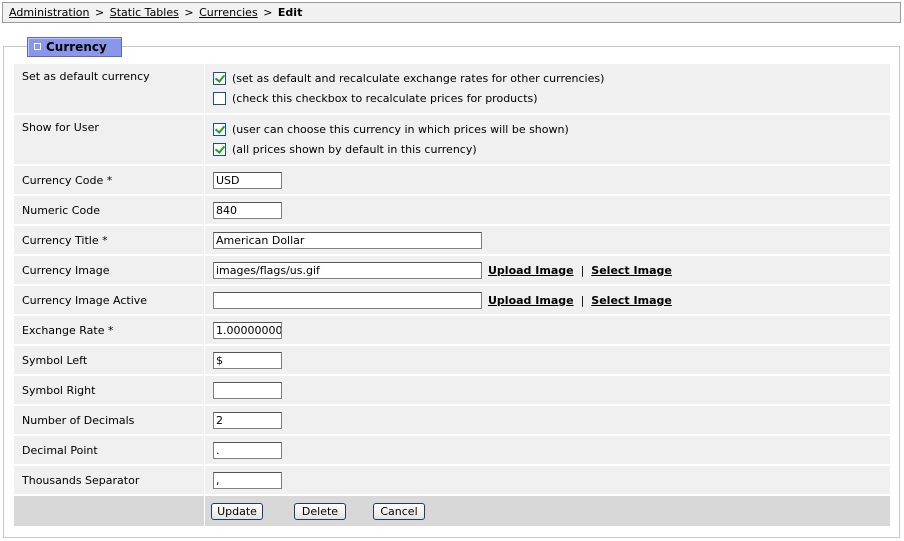 This screenshot has height=541, width=904. What do you see at coordinates (109, 270) in the screenshot?
I see `label-currency-image: Currency Image` at bounding box center [109, 270].